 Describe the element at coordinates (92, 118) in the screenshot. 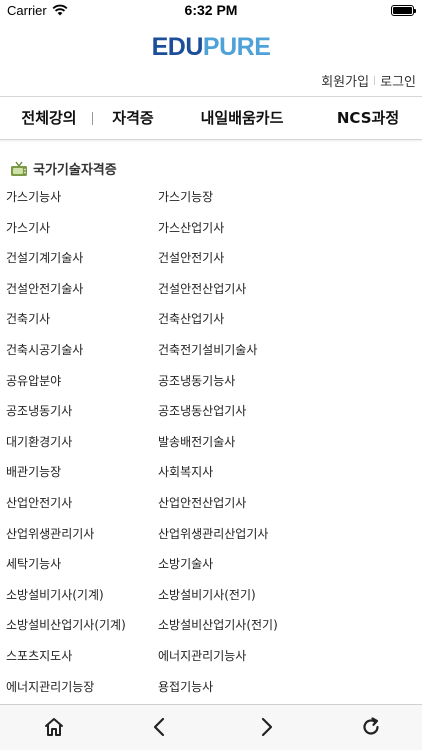

I see `tab-divider` at that location.